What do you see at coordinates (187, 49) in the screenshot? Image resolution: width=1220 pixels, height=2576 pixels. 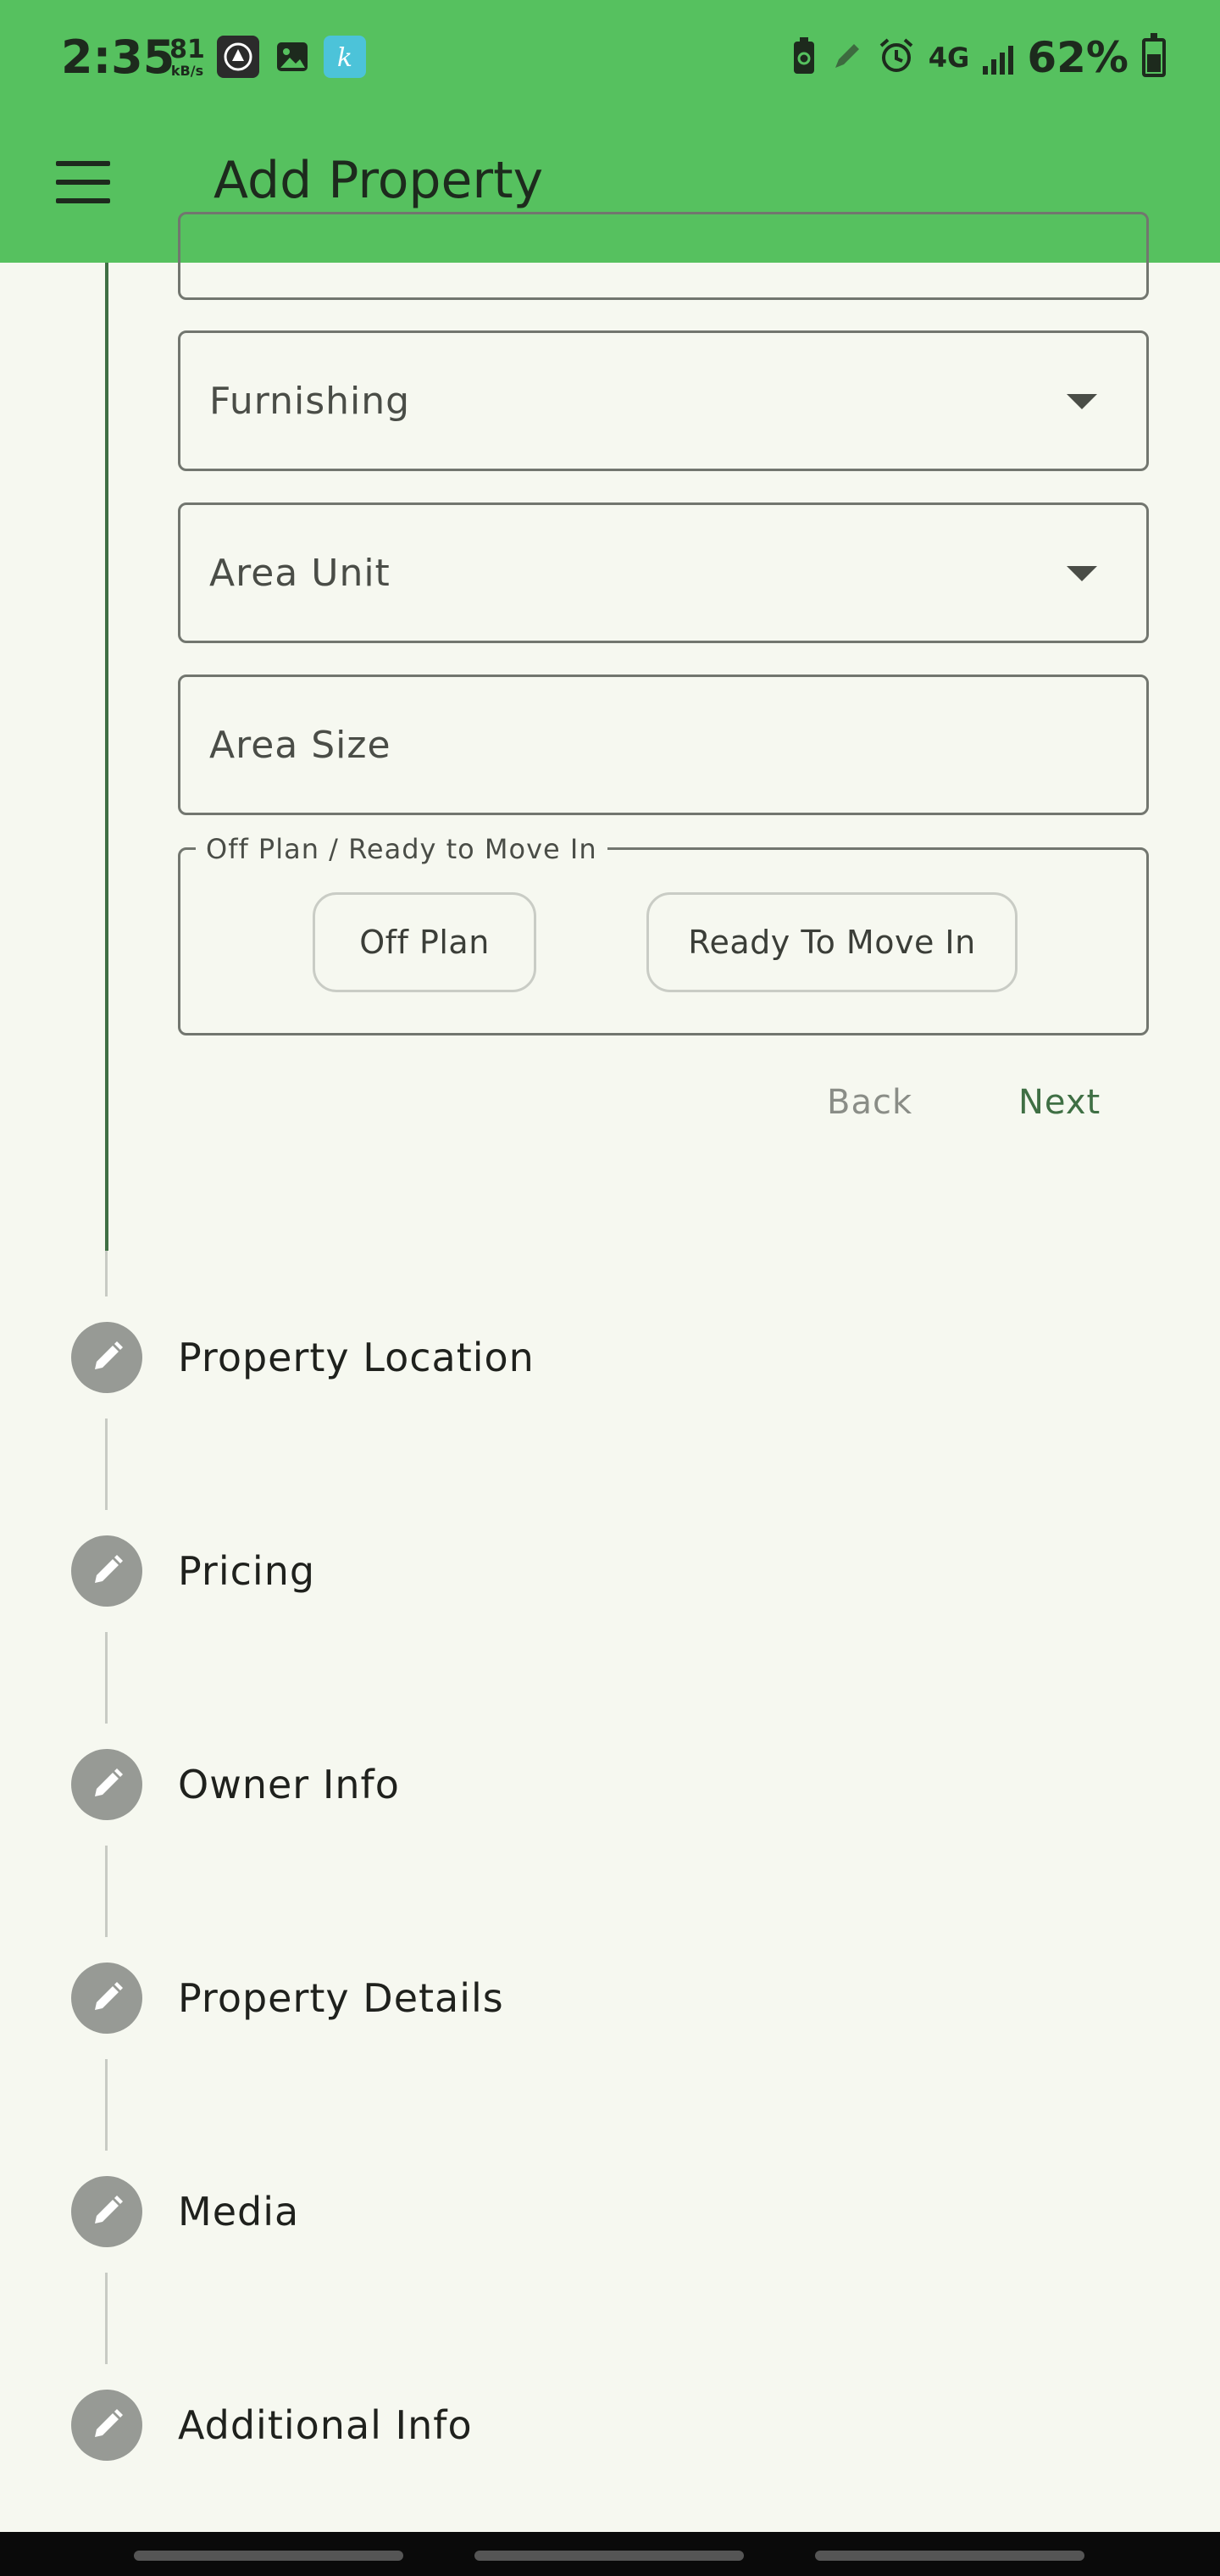 I see `network-speed-value: 81` at bounding box center [187, 49].